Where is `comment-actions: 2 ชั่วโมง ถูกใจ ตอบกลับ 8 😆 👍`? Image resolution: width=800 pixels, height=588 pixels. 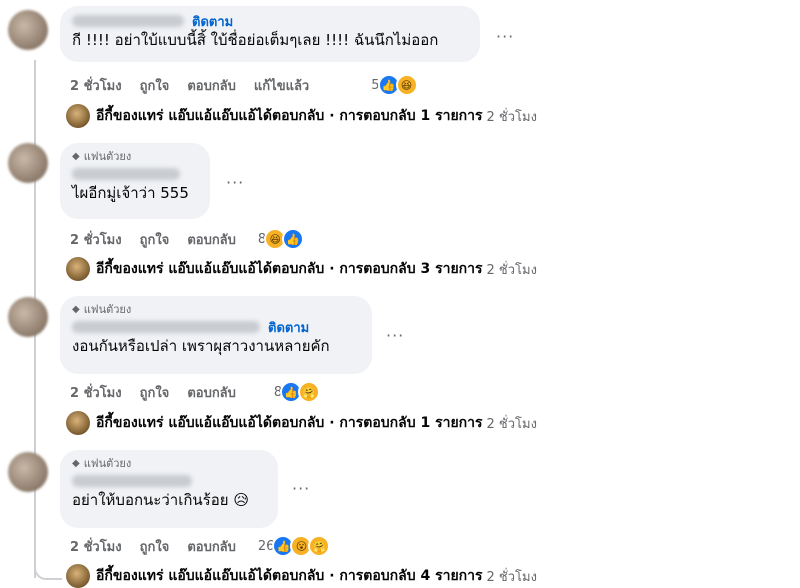 comment-actions: 2 ชั่วโมง ถูกใจ ตอบกลับ 8 😆 👍 is located at coordinates (187, 239).